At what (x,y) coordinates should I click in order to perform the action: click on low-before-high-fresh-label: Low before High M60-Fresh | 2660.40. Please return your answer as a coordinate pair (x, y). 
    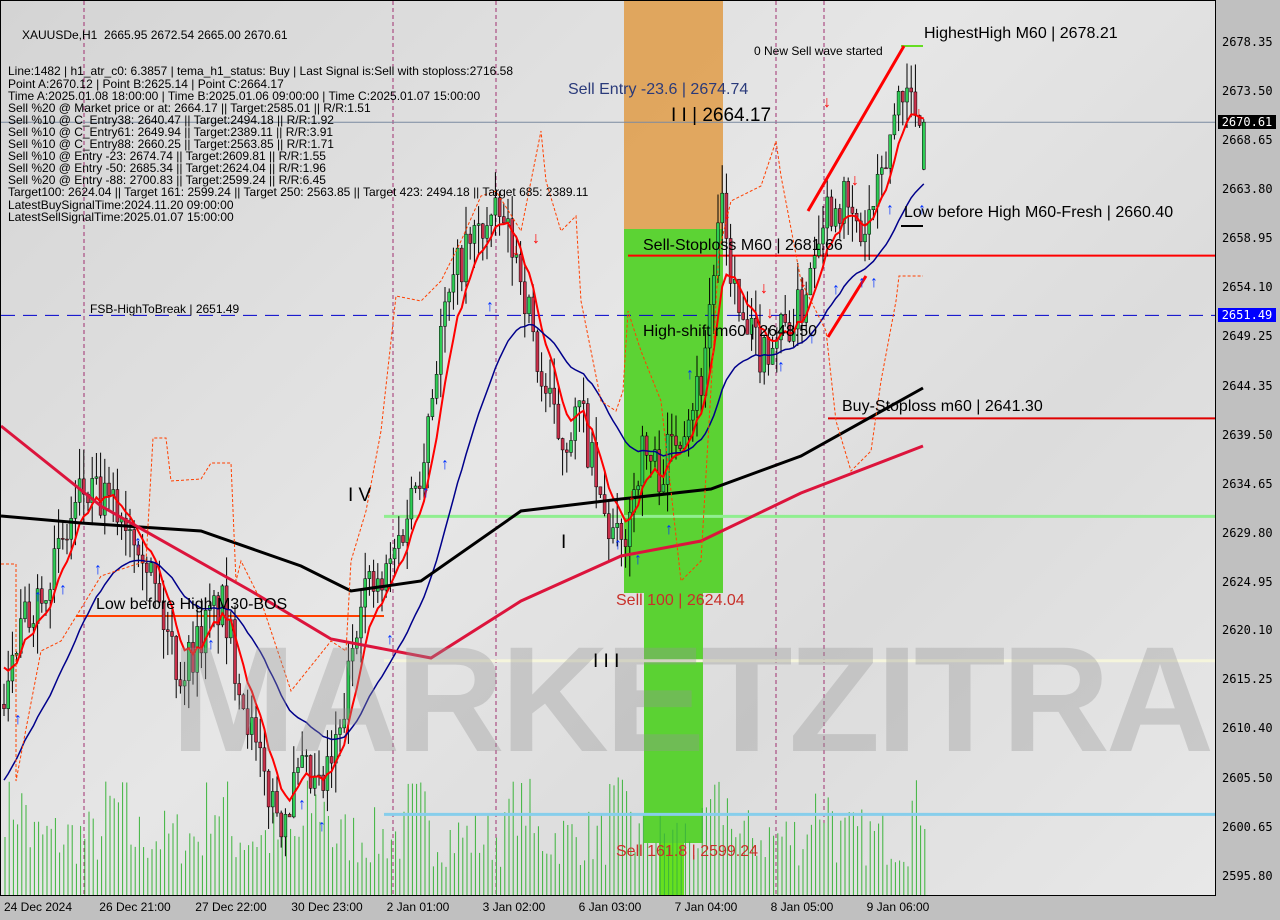
    Looking at the image, I should click on (1039, 212).